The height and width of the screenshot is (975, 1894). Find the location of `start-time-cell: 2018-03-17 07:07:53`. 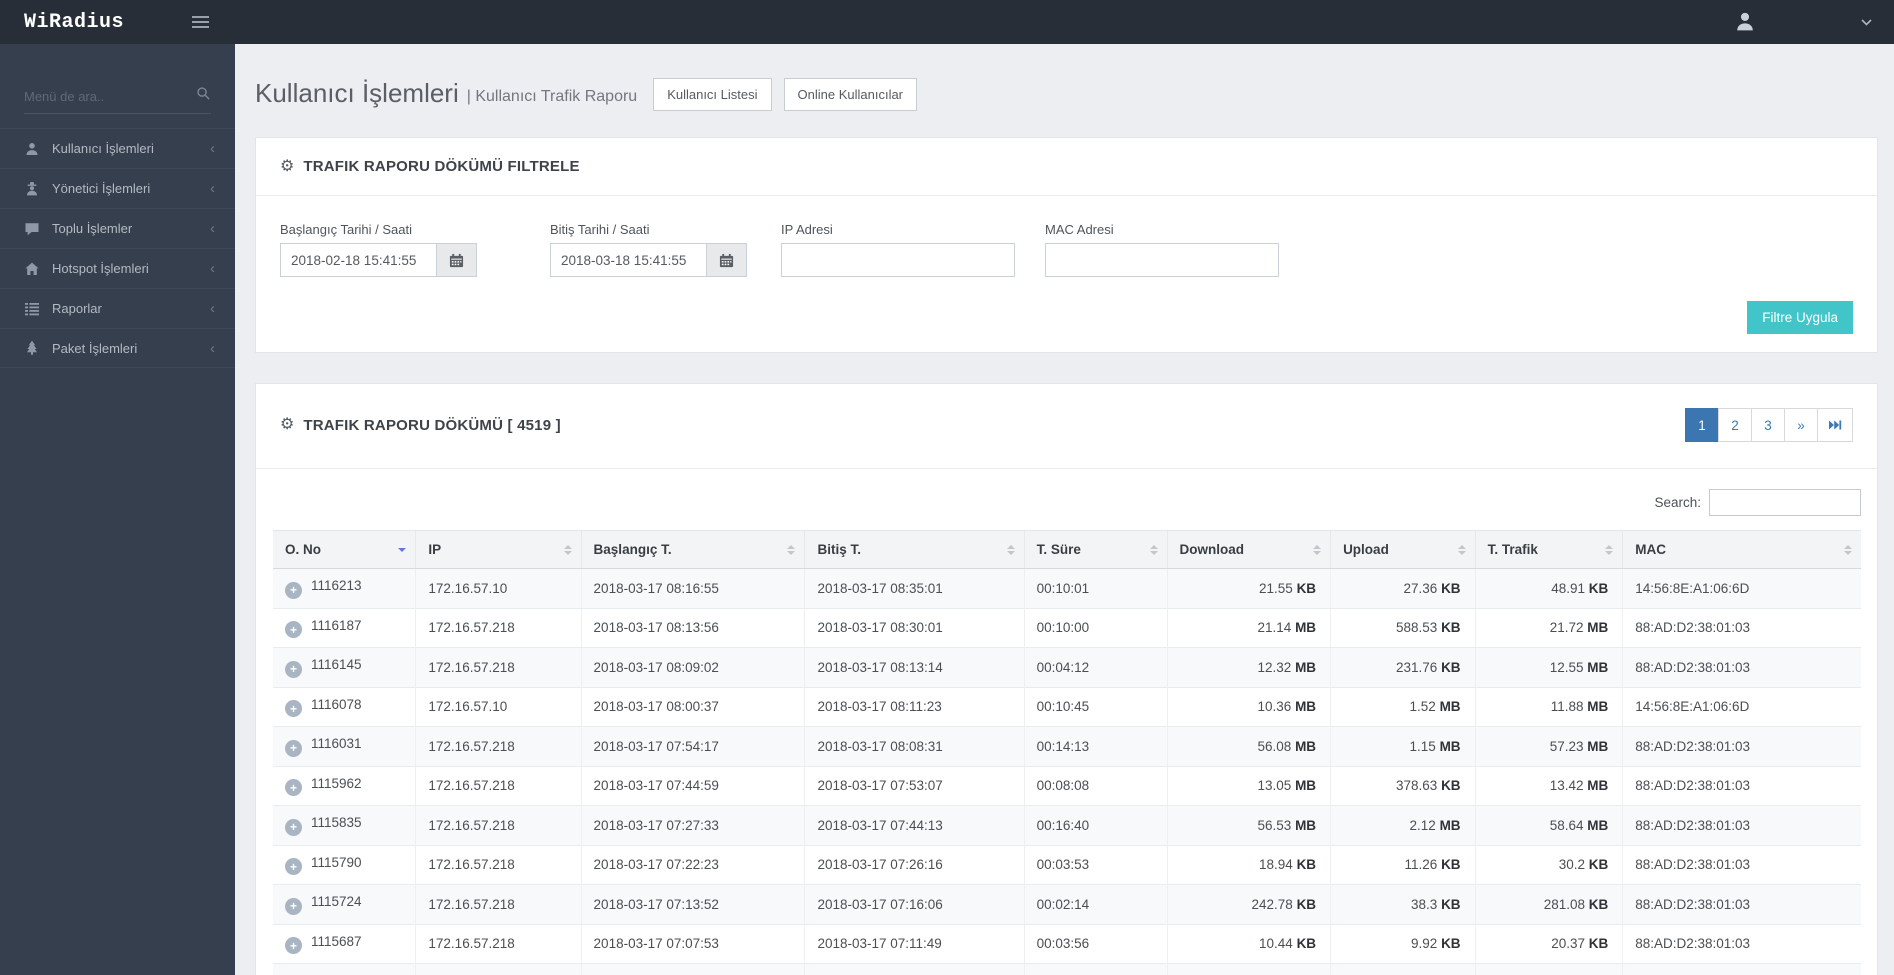

start-time-cell: 2018-03-17 07:07:53 is located at coordinates (692, 943).